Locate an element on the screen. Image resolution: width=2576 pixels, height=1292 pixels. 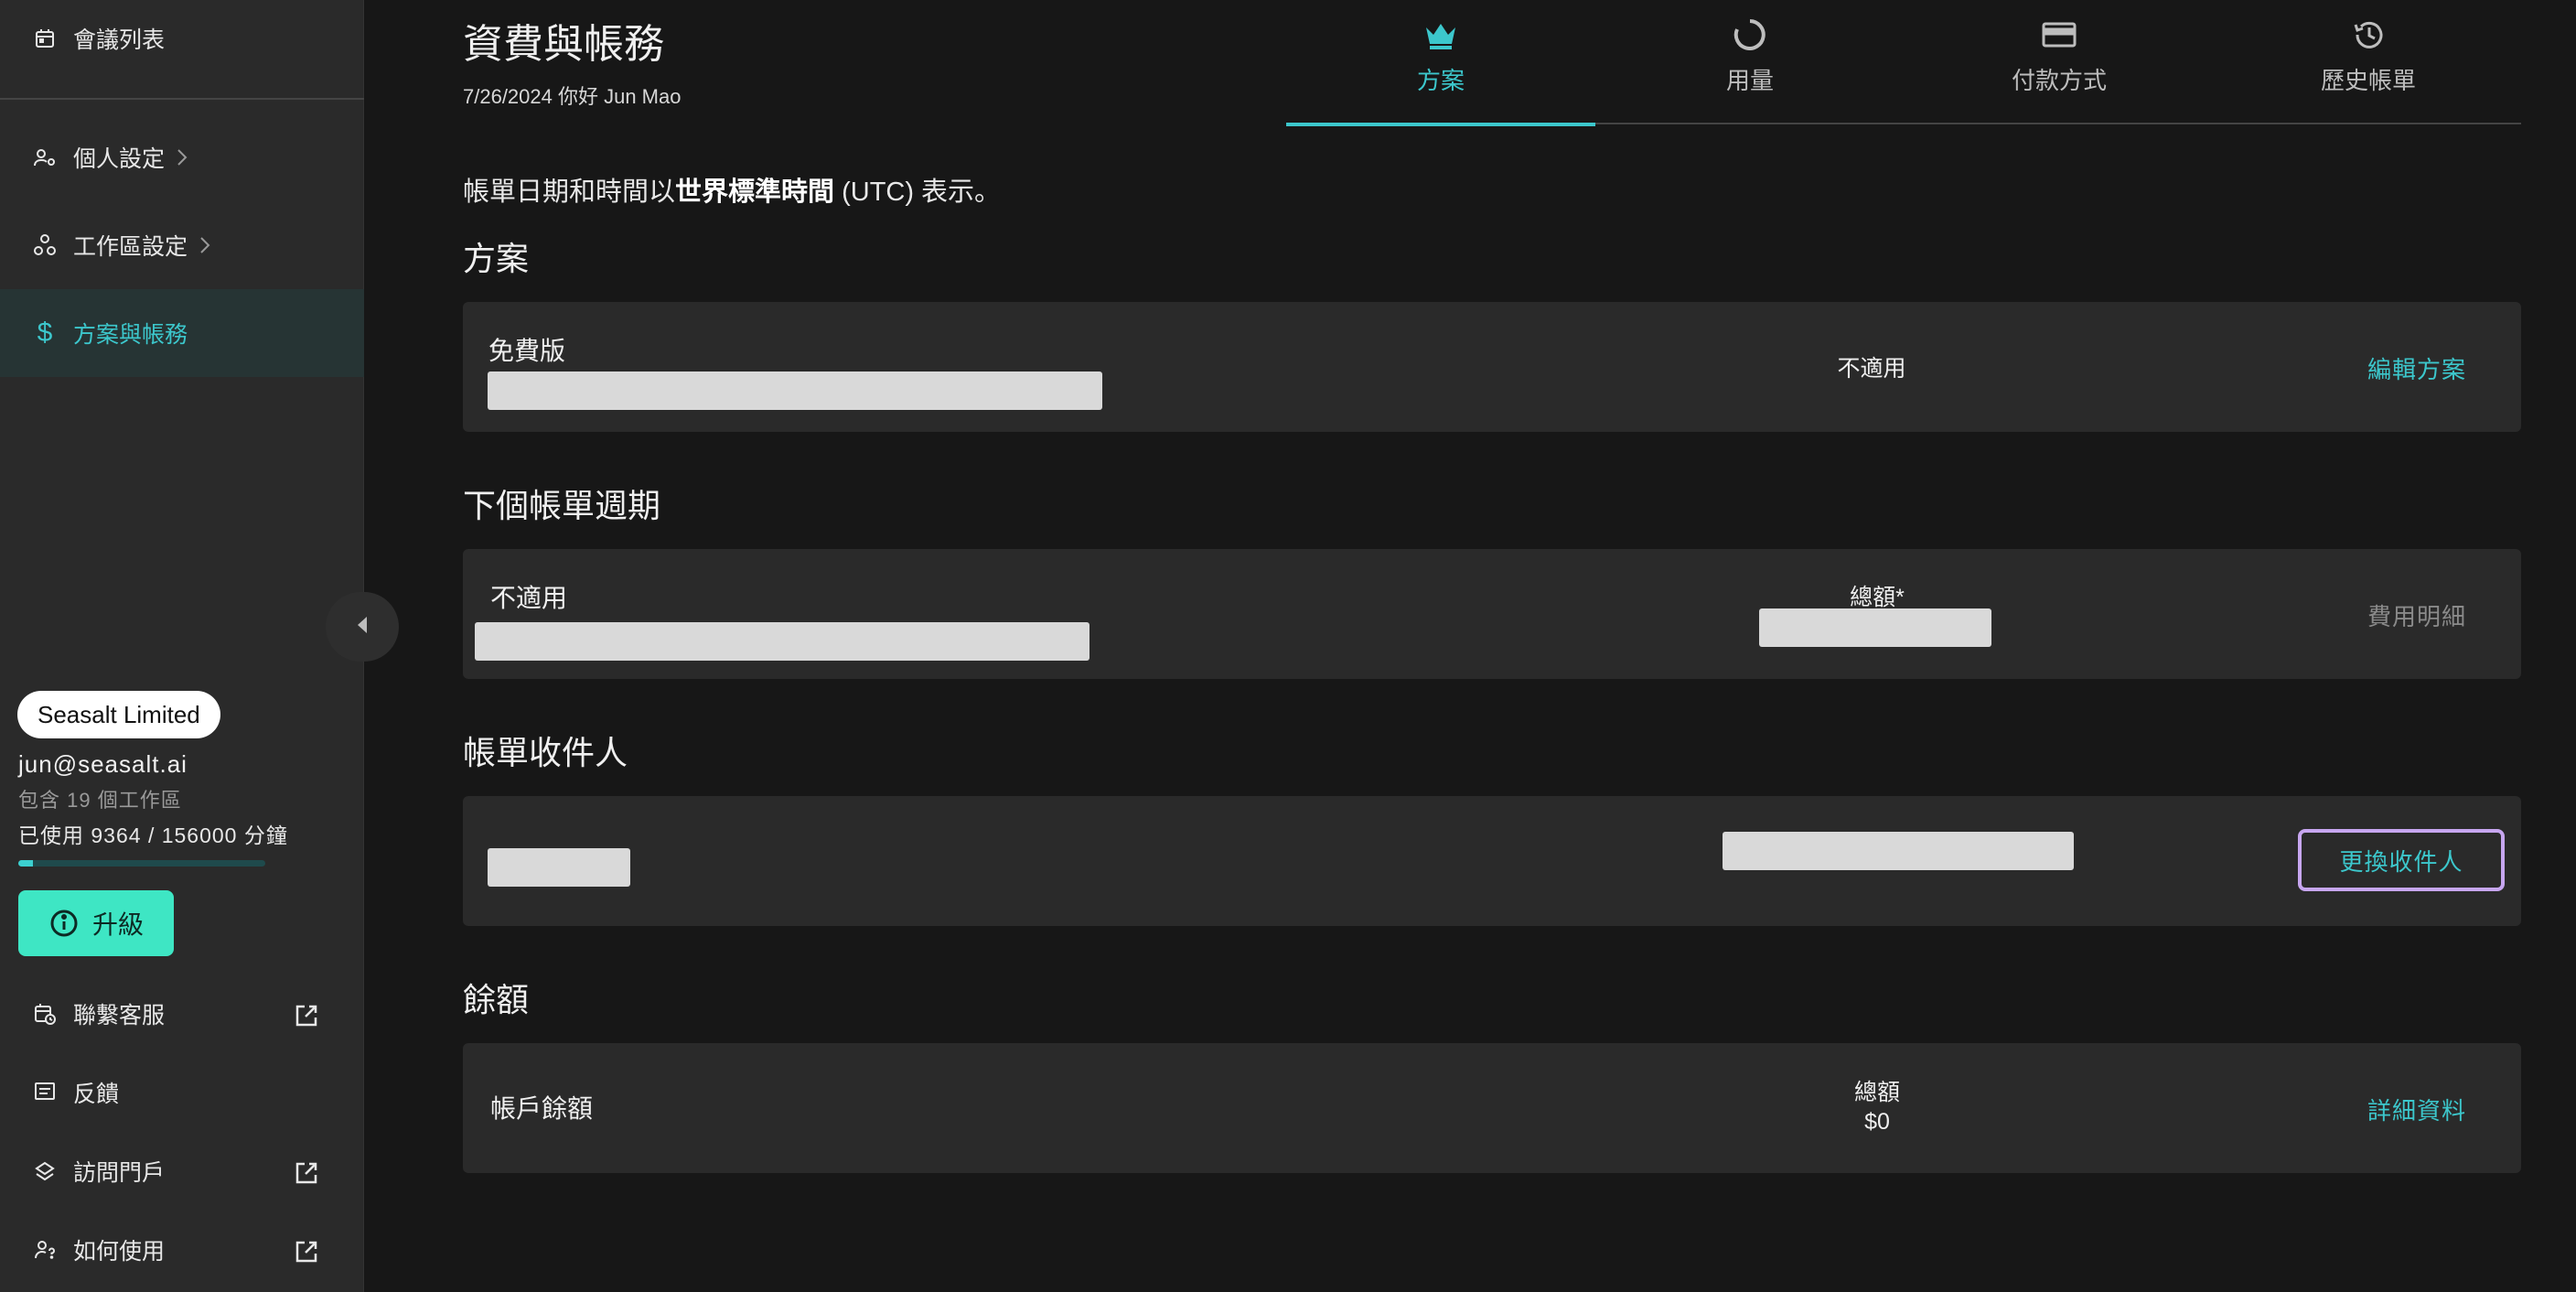
info-icon is located at coordinates (64, 923).